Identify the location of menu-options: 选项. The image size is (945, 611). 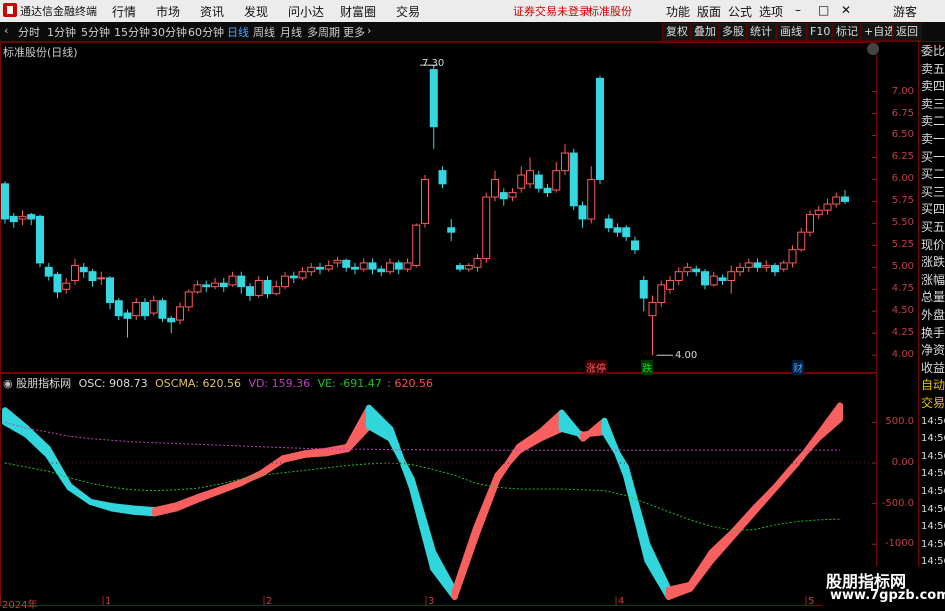
(771, 11).